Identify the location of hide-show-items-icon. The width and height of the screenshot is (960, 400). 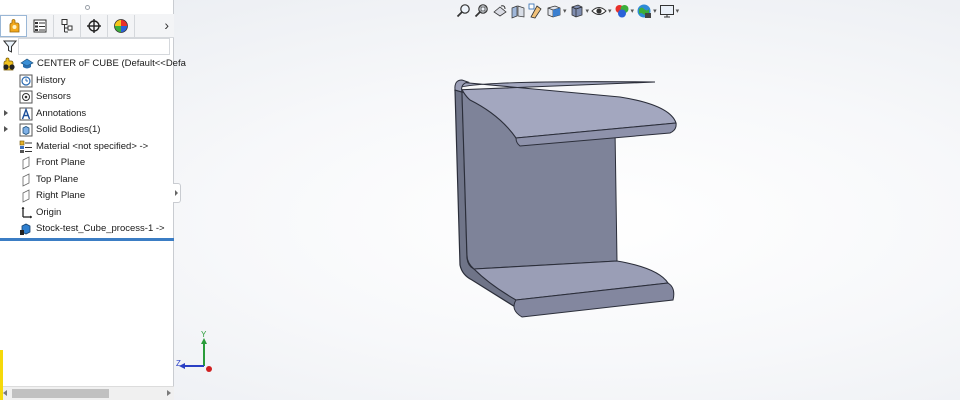
(599, 11).